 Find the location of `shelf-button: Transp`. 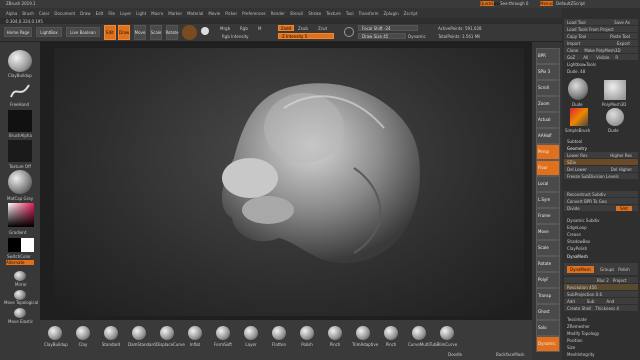

shelf-button: Transp is located at coordinates (548, 296).